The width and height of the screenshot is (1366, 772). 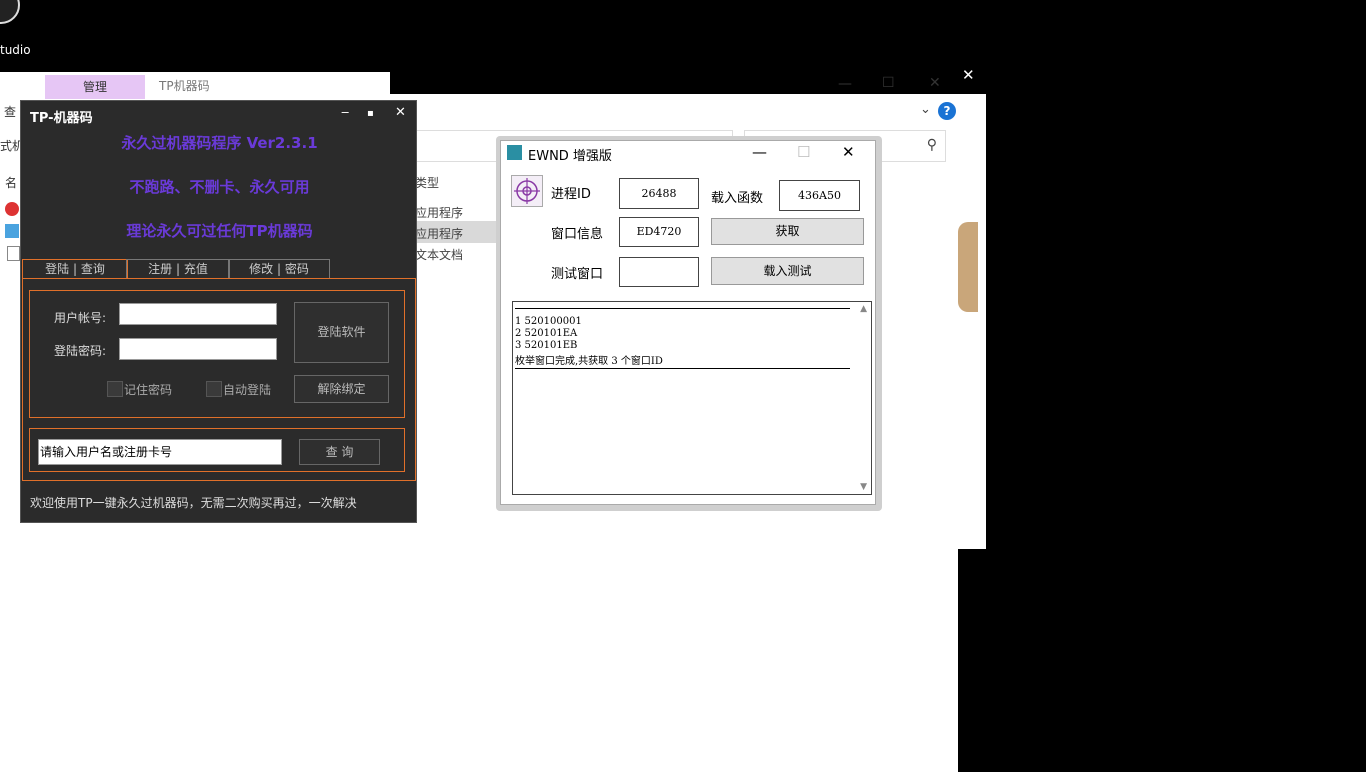 I want to click on window-info-field: ED4720, so click(x=659, y=232).